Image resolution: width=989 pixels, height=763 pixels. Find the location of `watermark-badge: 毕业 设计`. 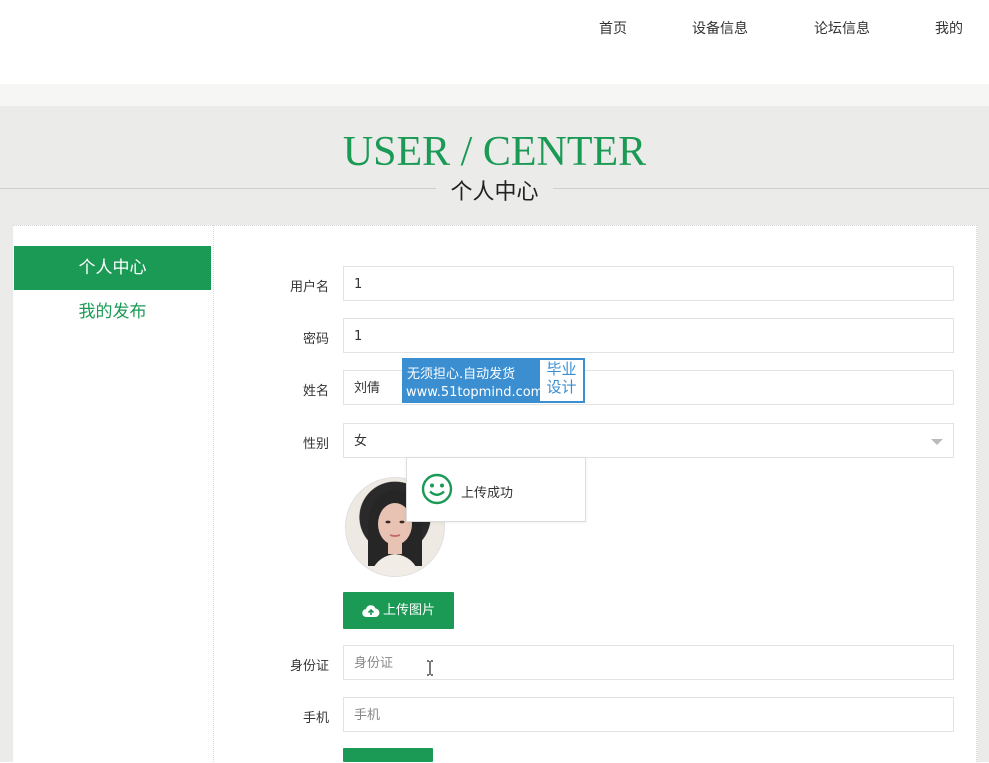

watermark-badge: 毕业 设计 is located at coordinates (561, 380).